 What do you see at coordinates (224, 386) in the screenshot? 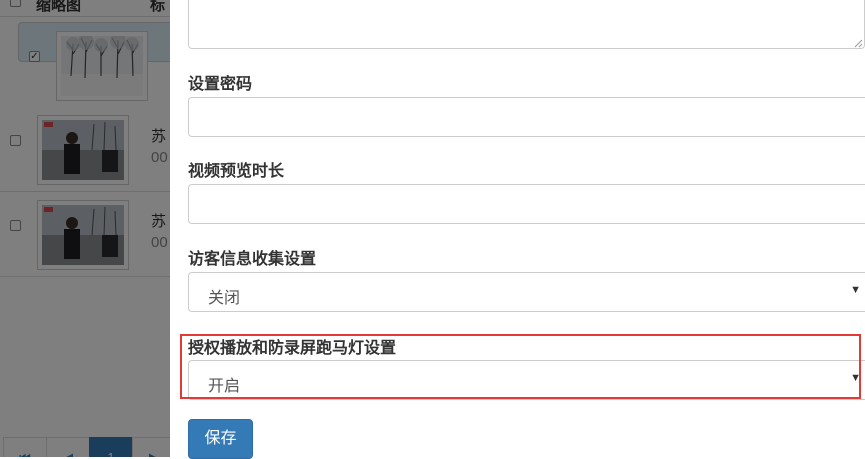
I see `auth-play-value: 开启` at bounding box center [224, 386].